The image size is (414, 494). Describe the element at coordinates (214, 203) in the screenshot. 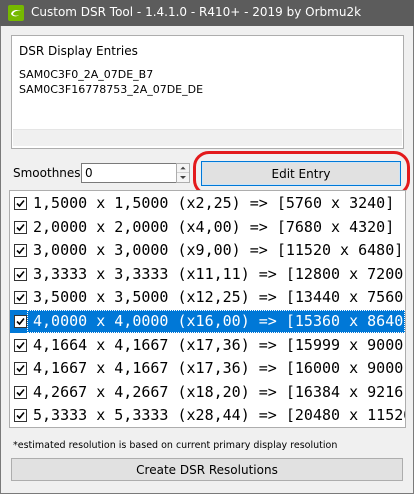

I see `resolution-label: 1,5000 x 1,5000 (x2,25) => [5760 x 3240]` at that location.